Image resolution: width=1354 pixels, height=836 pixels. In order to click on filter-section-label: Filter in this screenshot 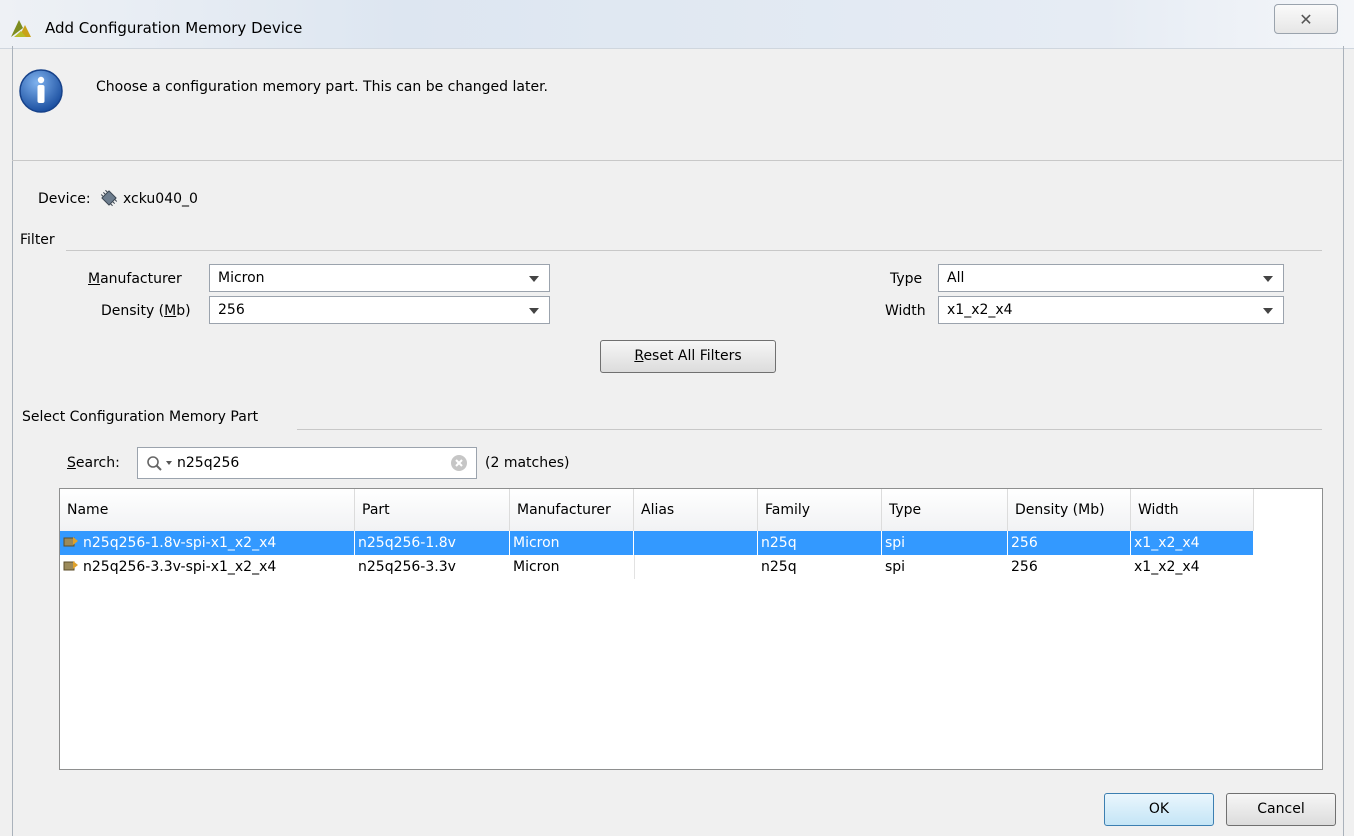, I will do `click(37, 240)`.